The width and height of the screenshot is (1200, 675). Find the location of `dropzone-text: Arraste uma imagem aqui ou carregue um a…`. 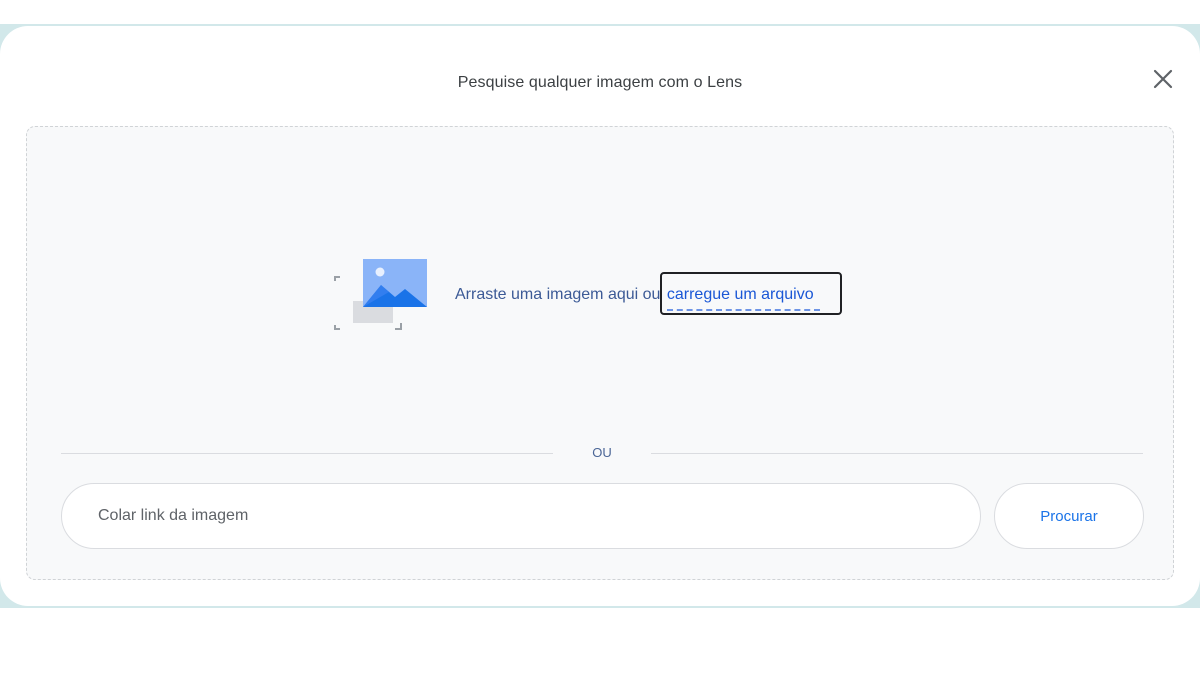

dropzone-text: Arraste uma imagem aqui ou carregue um a… is located at coordinates (648, 293).